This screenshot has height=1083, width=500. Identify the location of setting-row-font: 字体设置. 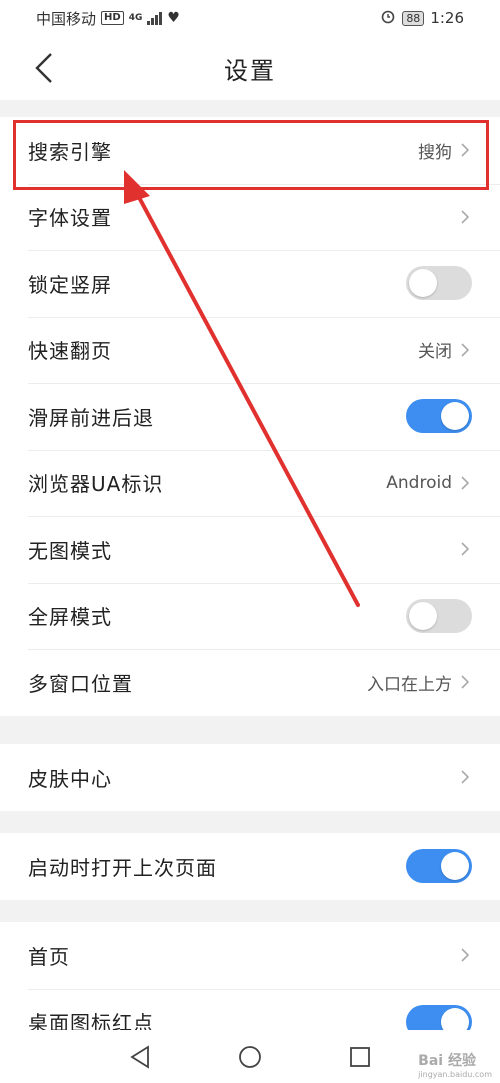
(250, 217).